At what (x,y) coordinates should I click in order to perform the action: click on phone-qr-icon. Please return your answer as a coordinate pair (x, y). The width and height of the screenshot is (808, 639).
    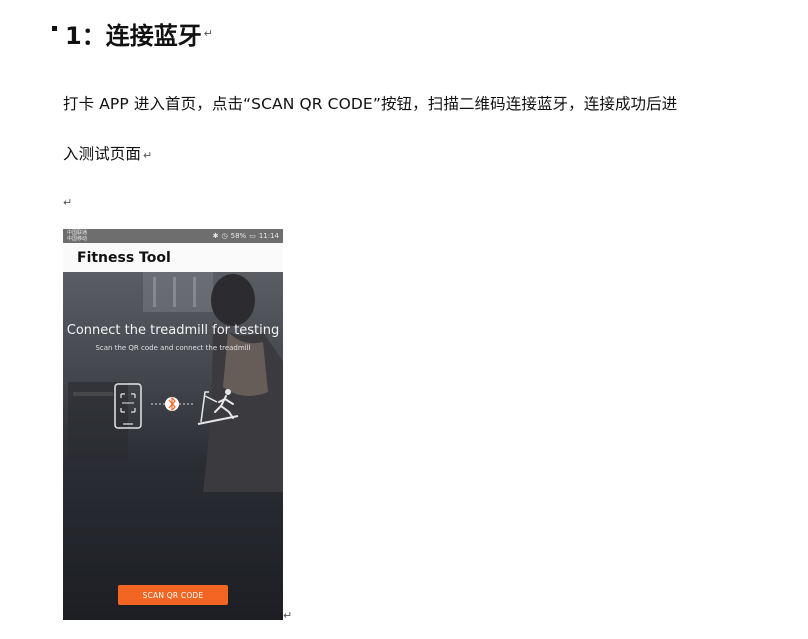
    Looking at the image, I should click on (128, 406).